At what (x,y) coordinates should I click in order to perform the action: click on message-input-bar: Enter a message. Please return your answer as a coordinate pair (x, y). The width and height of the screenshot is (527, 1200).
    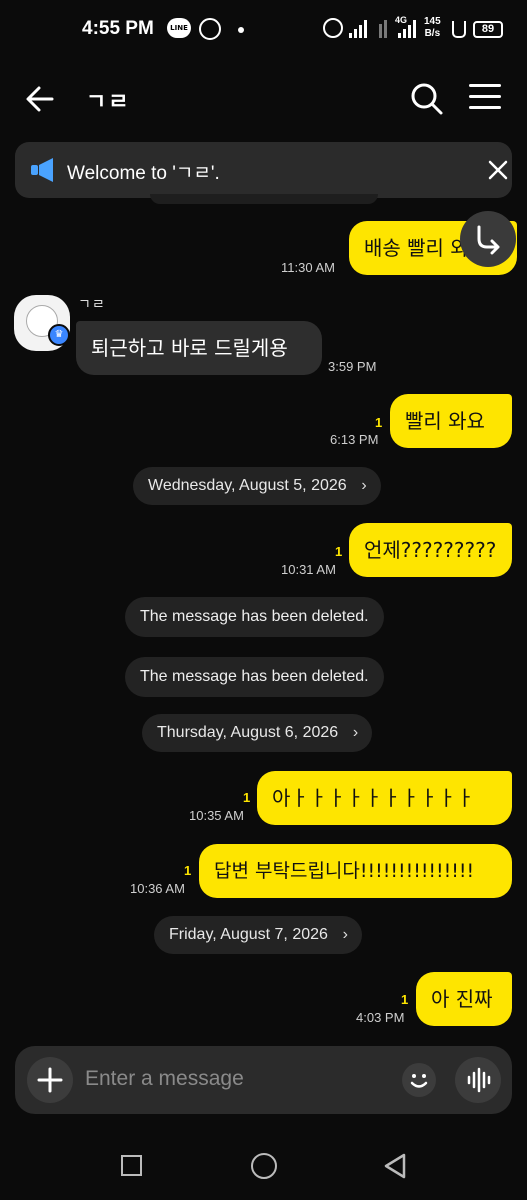
    Looking at the image, I should click on (263, 1080).